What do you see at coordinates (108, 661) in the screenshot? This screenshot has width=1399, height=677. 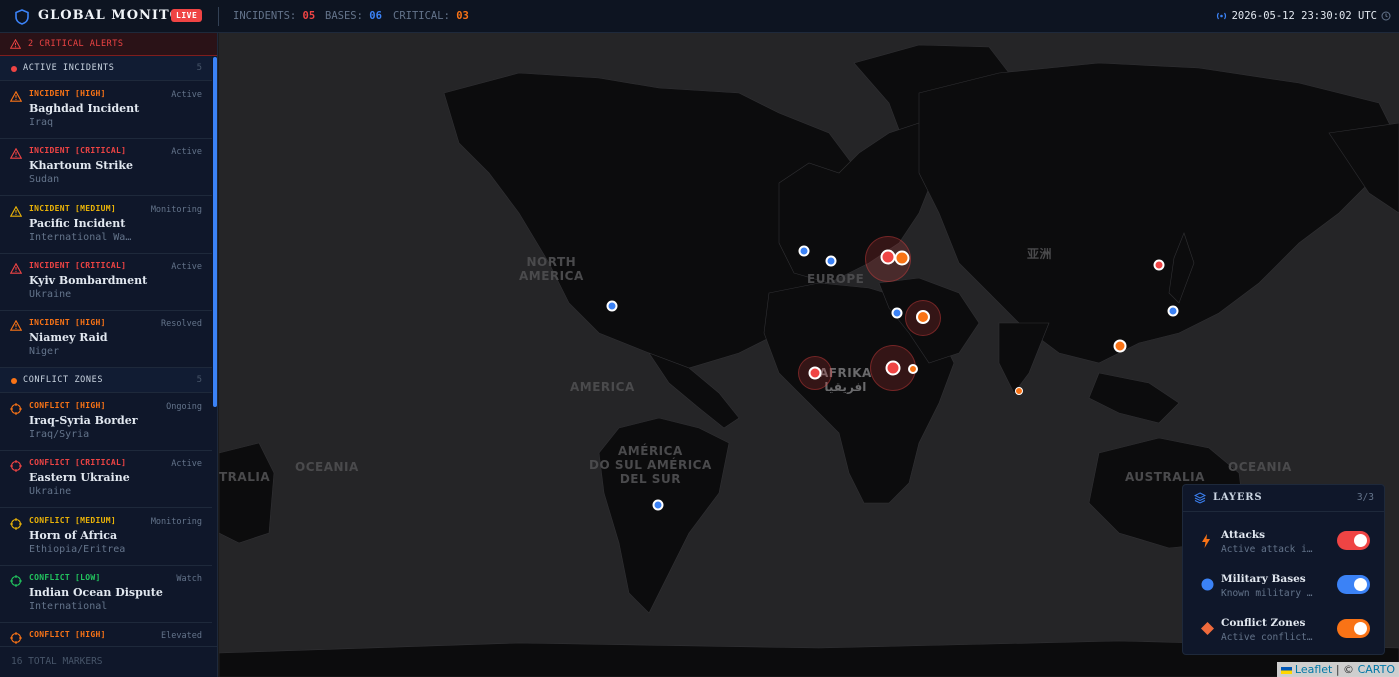 I see `sidebar-footer: 16 TOTAL MARKERS` at bounding box center [108, 661].